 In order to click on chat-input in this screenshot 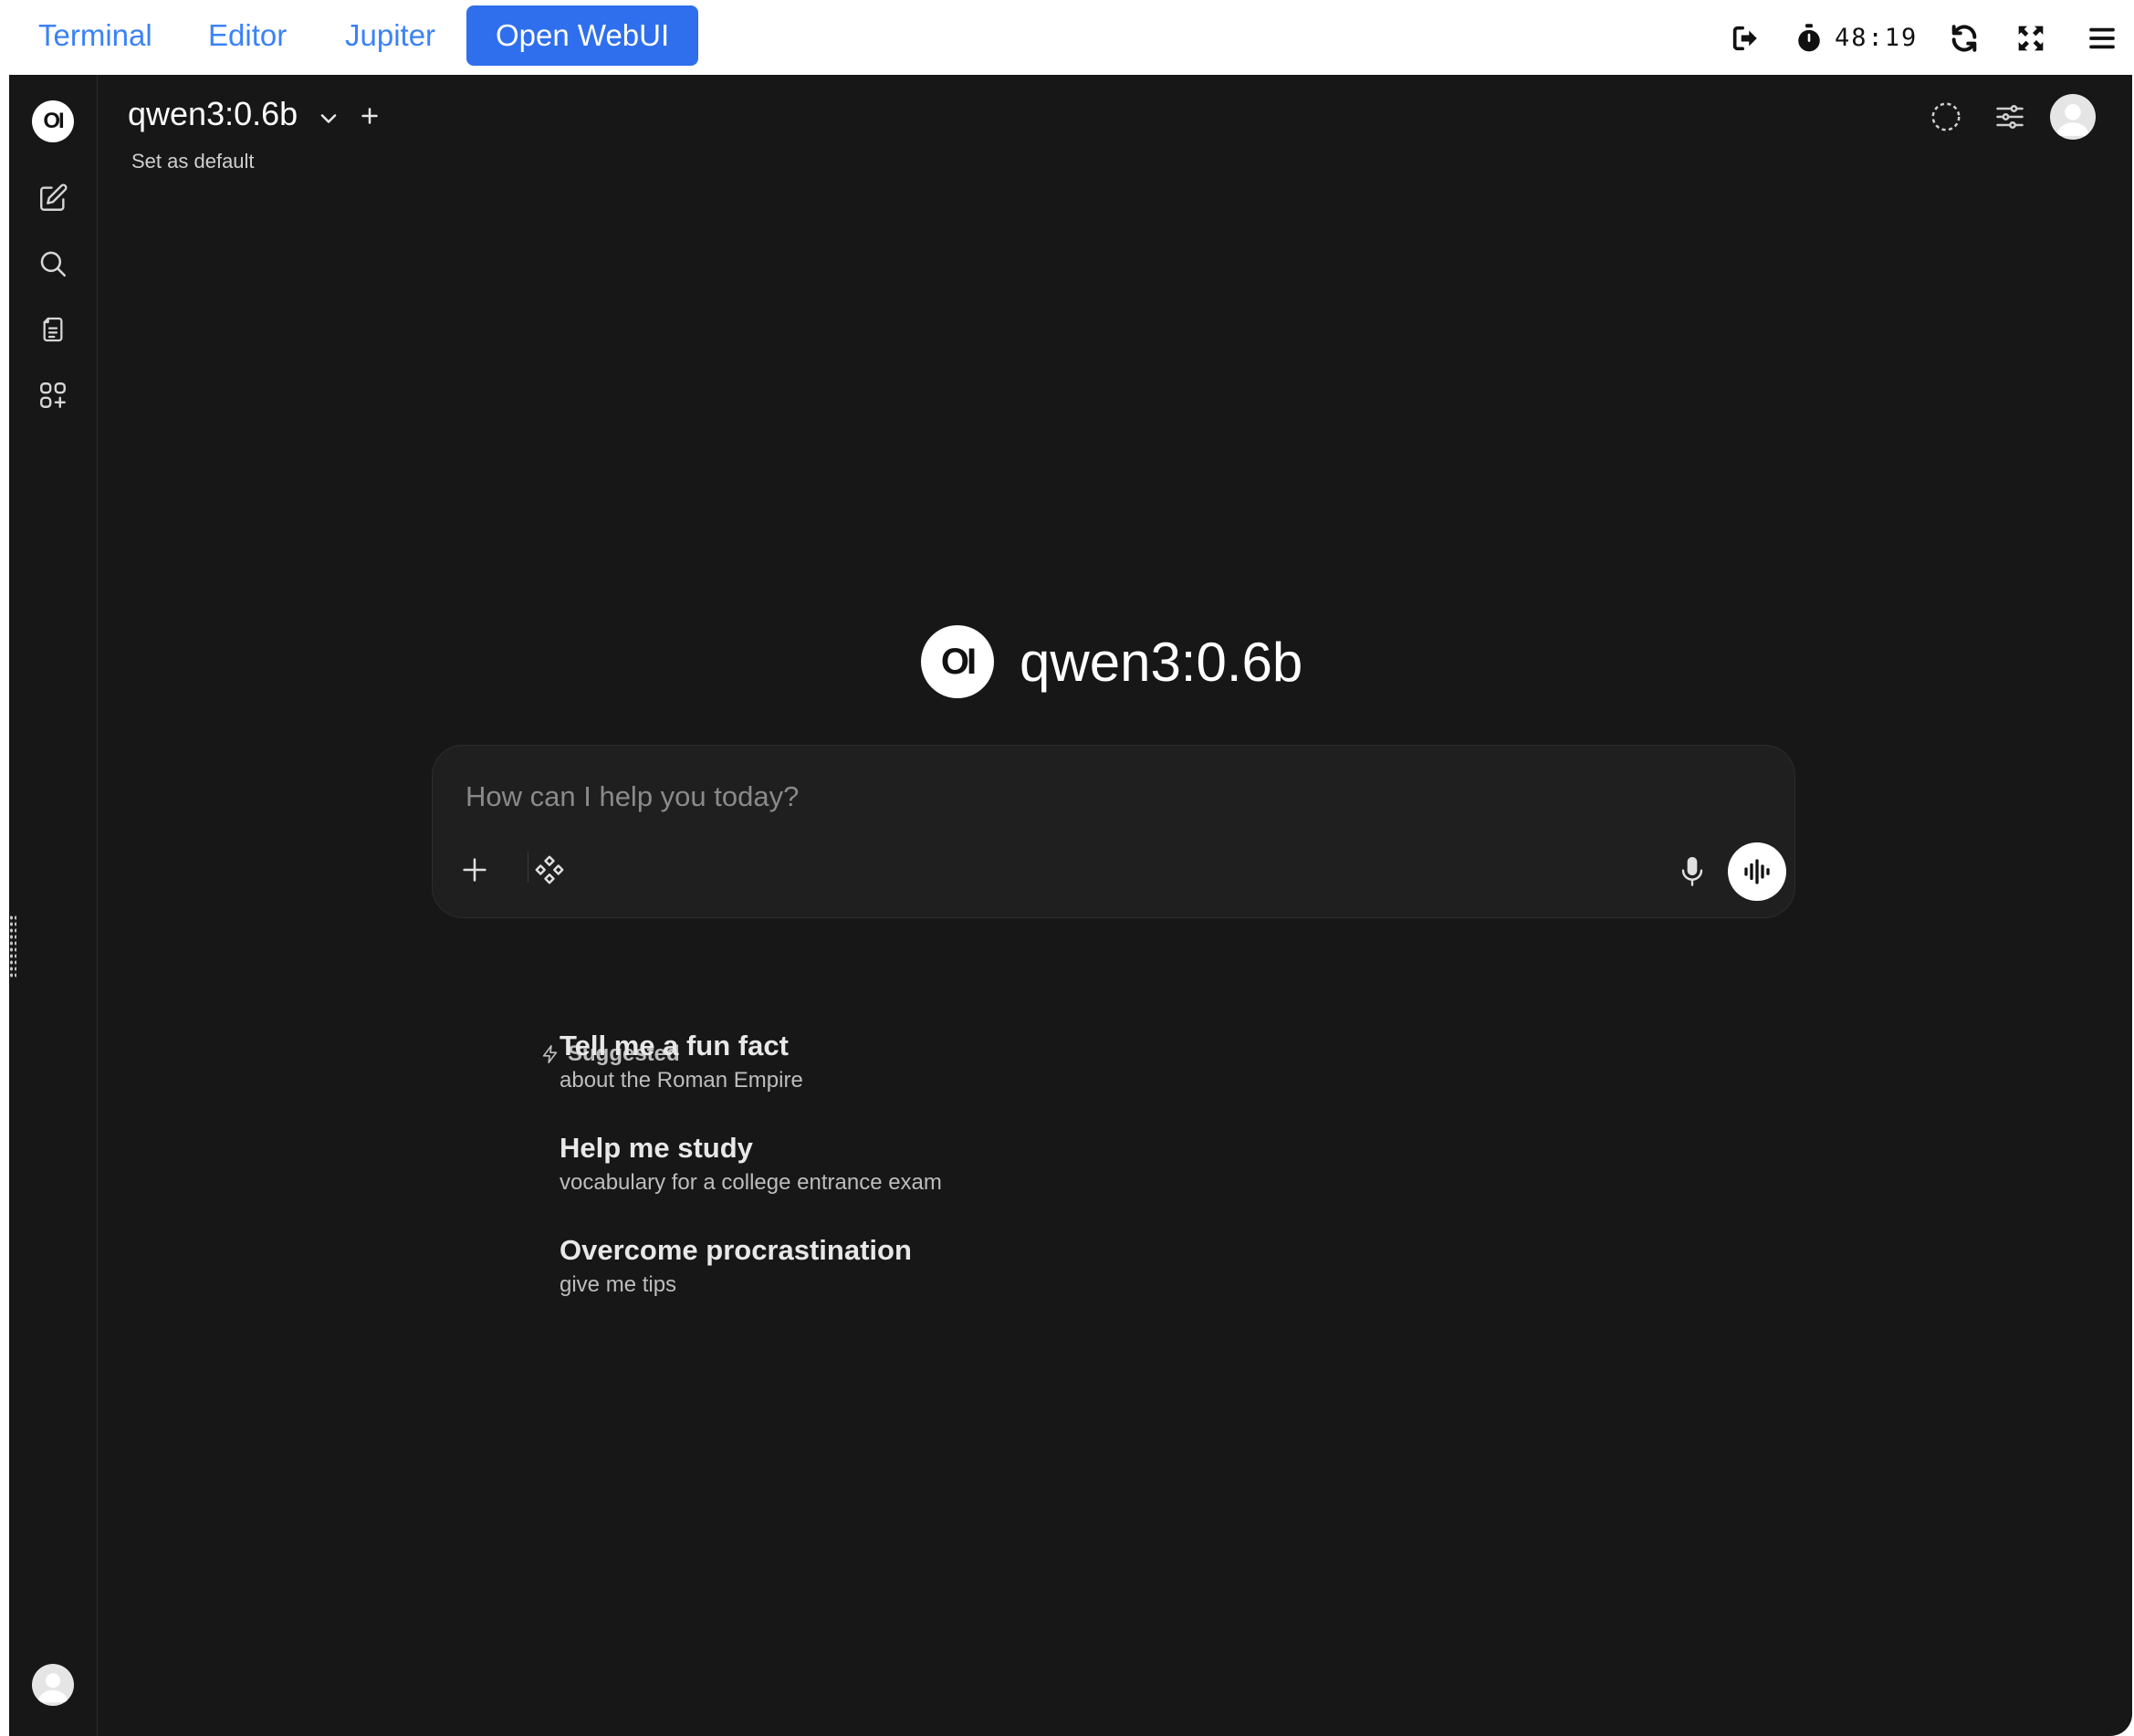, I will do `click(1059, 797)`.